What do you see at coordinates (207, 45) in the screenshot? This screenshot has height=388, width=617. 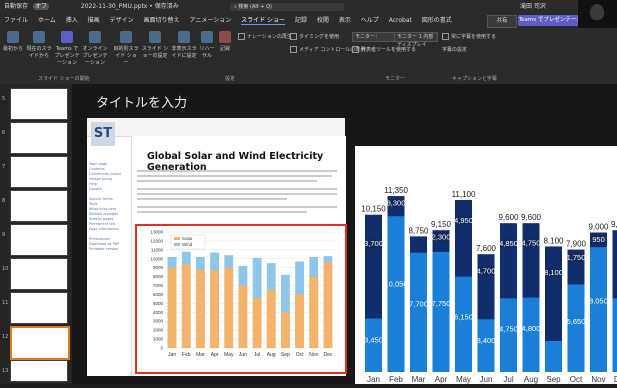 I see `rehearse-button: リハーサル` at bounding box center [207, 45].